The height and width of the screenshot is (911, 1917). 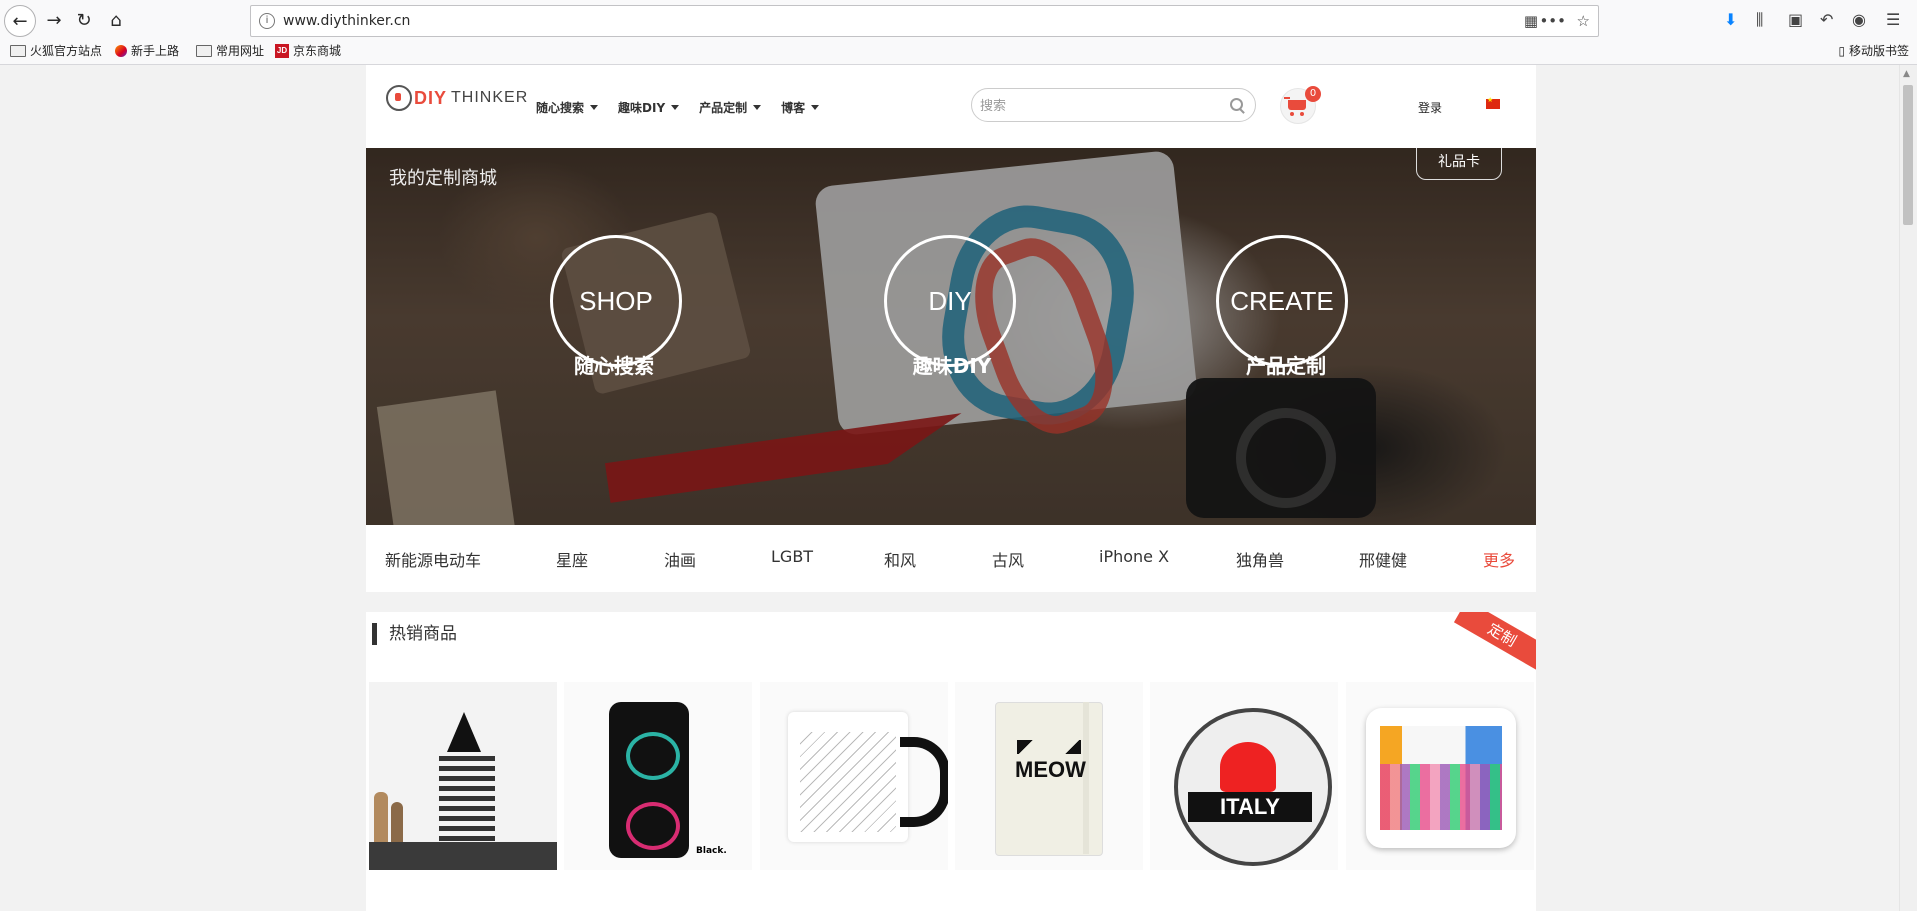 I want to click on reload-icon: ↻, so click(x=84, y=20).